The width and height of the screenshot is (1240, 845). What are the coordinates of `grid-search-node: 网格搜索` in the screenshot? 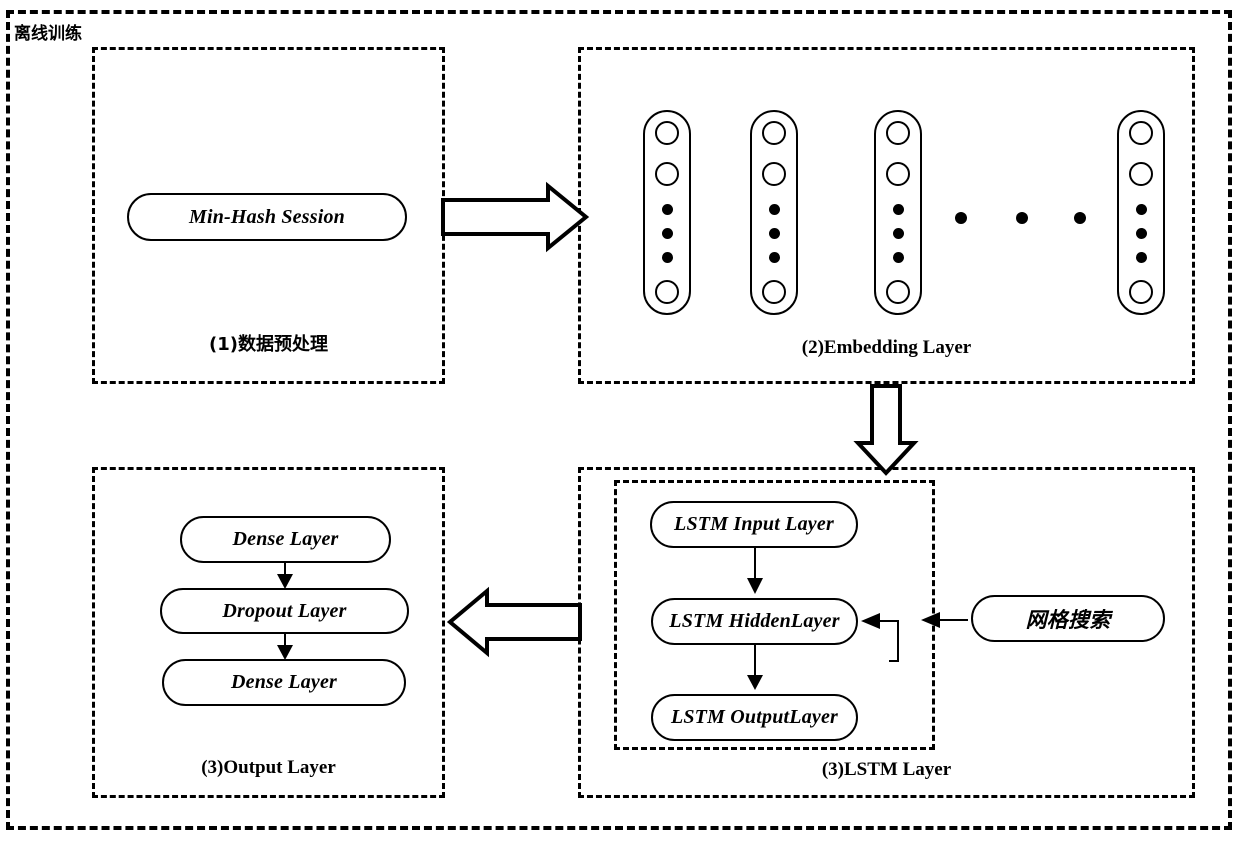 It's located at (1068, 618).